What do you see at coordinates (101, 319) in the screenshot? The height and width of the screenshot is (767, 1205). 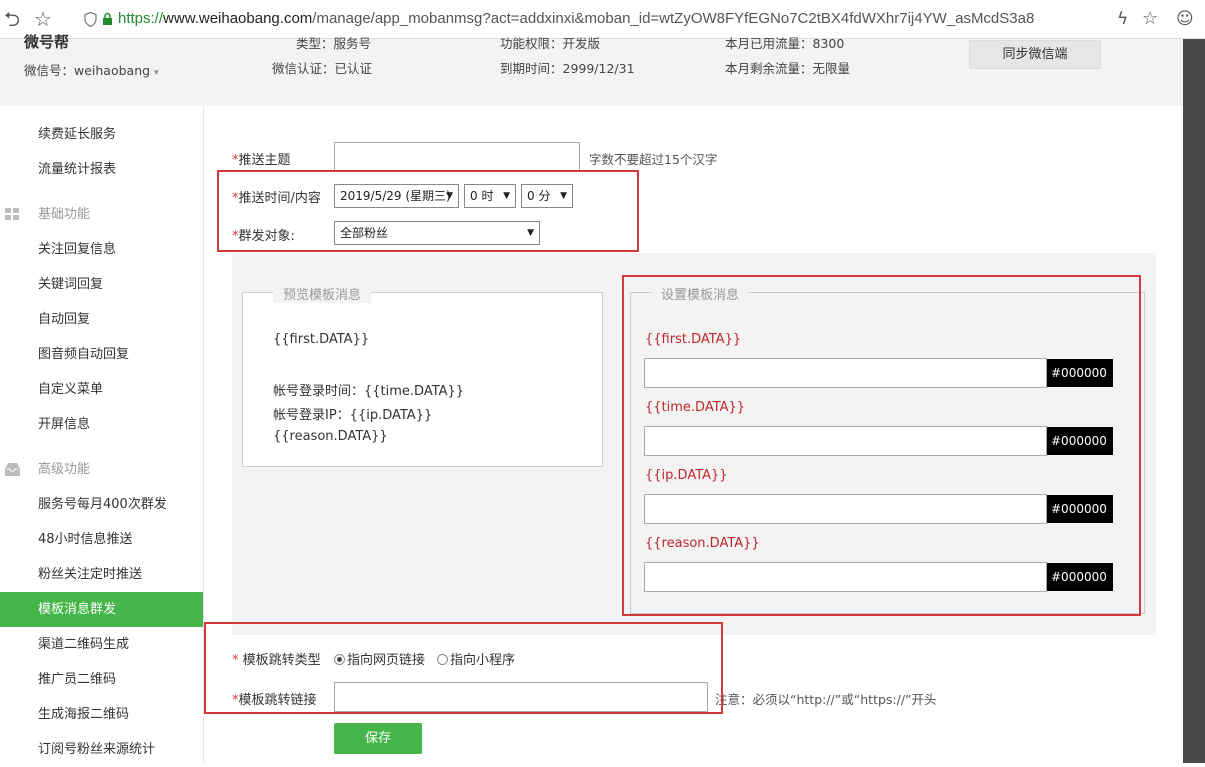 I see `sidebar-item-auto-reply: 自动回复` at bounding box center [101, 319].